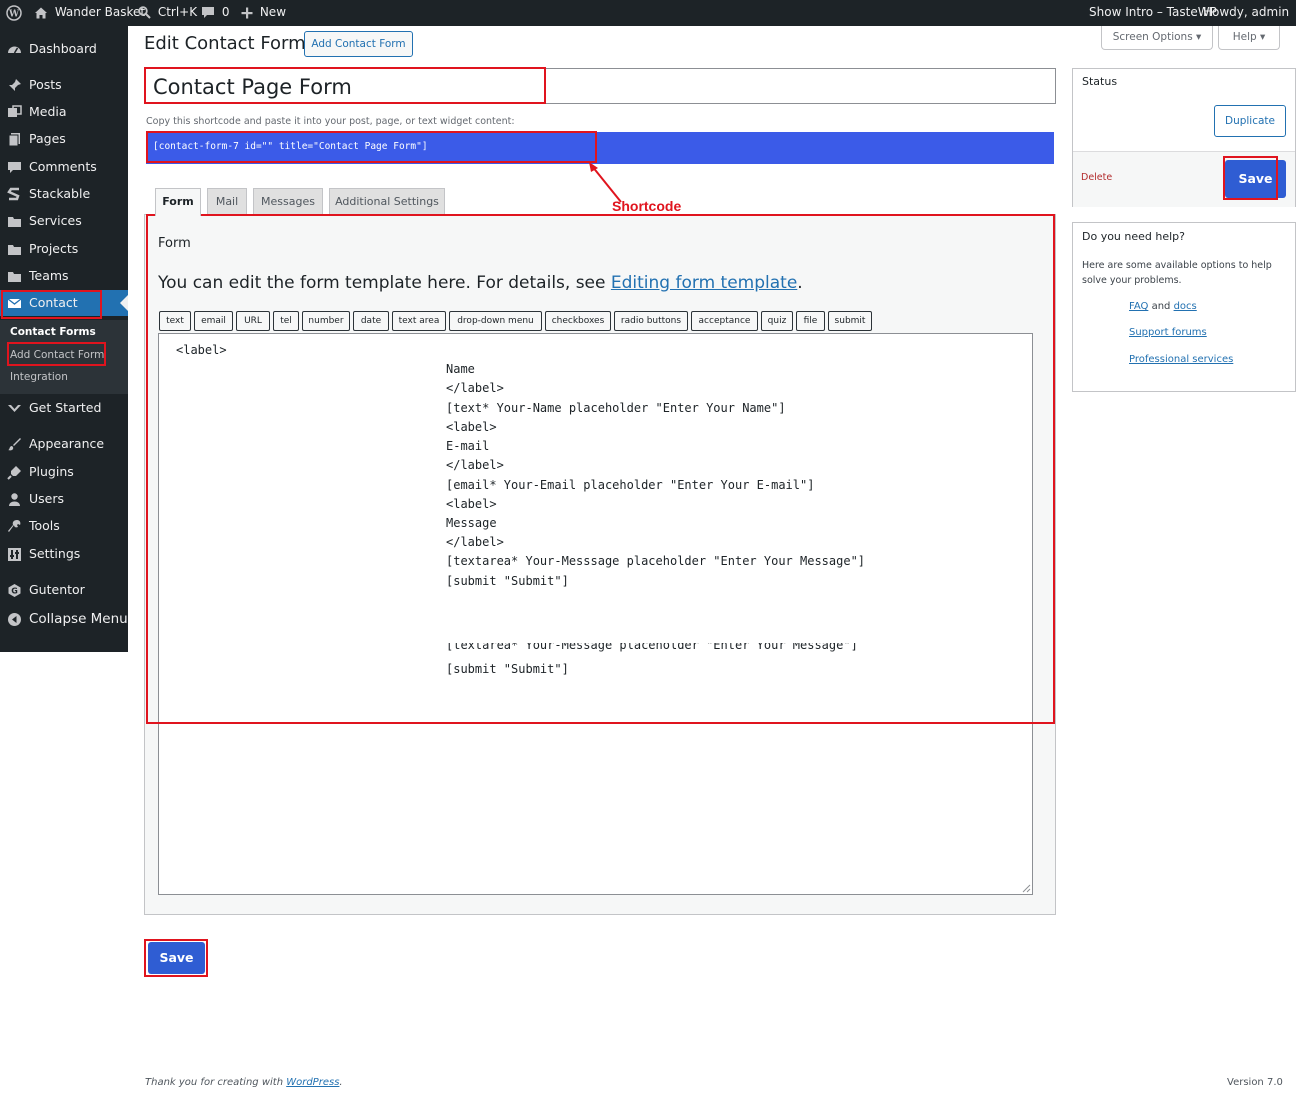 This screenshot has width=1296, height=1100. I want to click on gutentor-icon: G, so click(14, 590).